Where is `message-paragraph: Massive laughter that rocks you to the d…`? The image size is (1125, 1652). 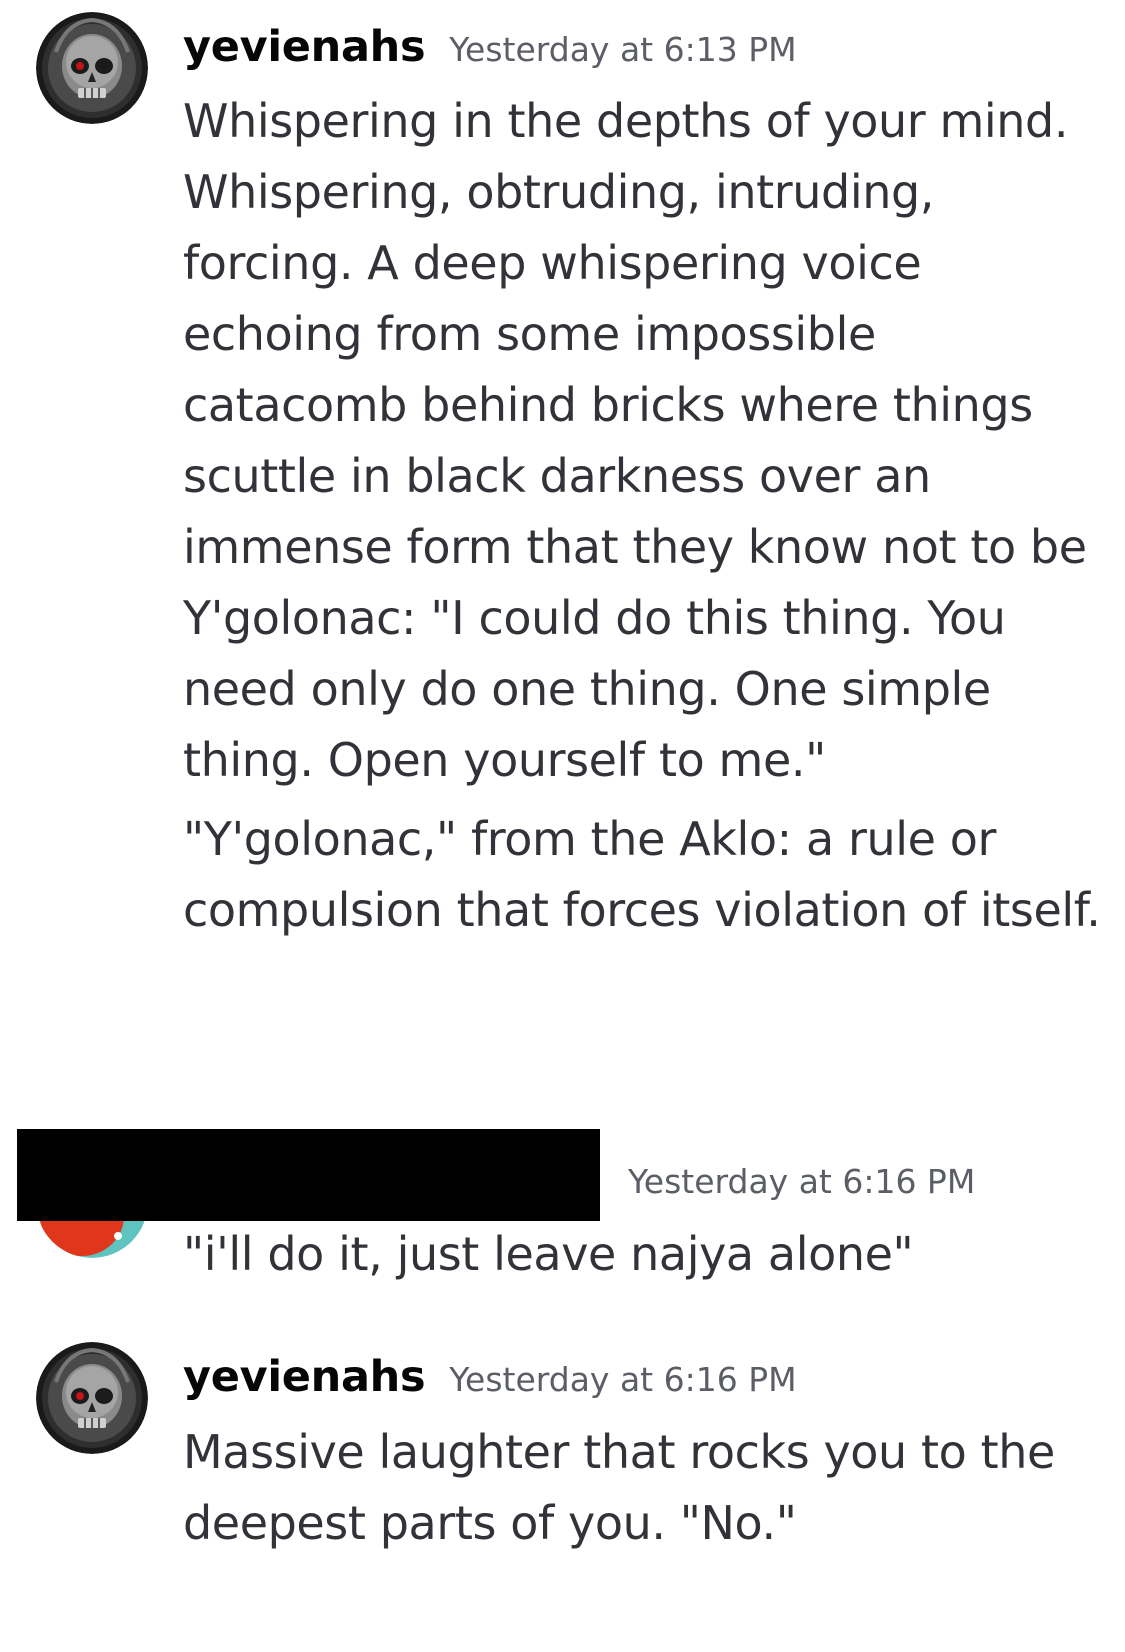
message-paragraph: Massive laughter that rocks you to the d… is located at coordinates (619, 1487).